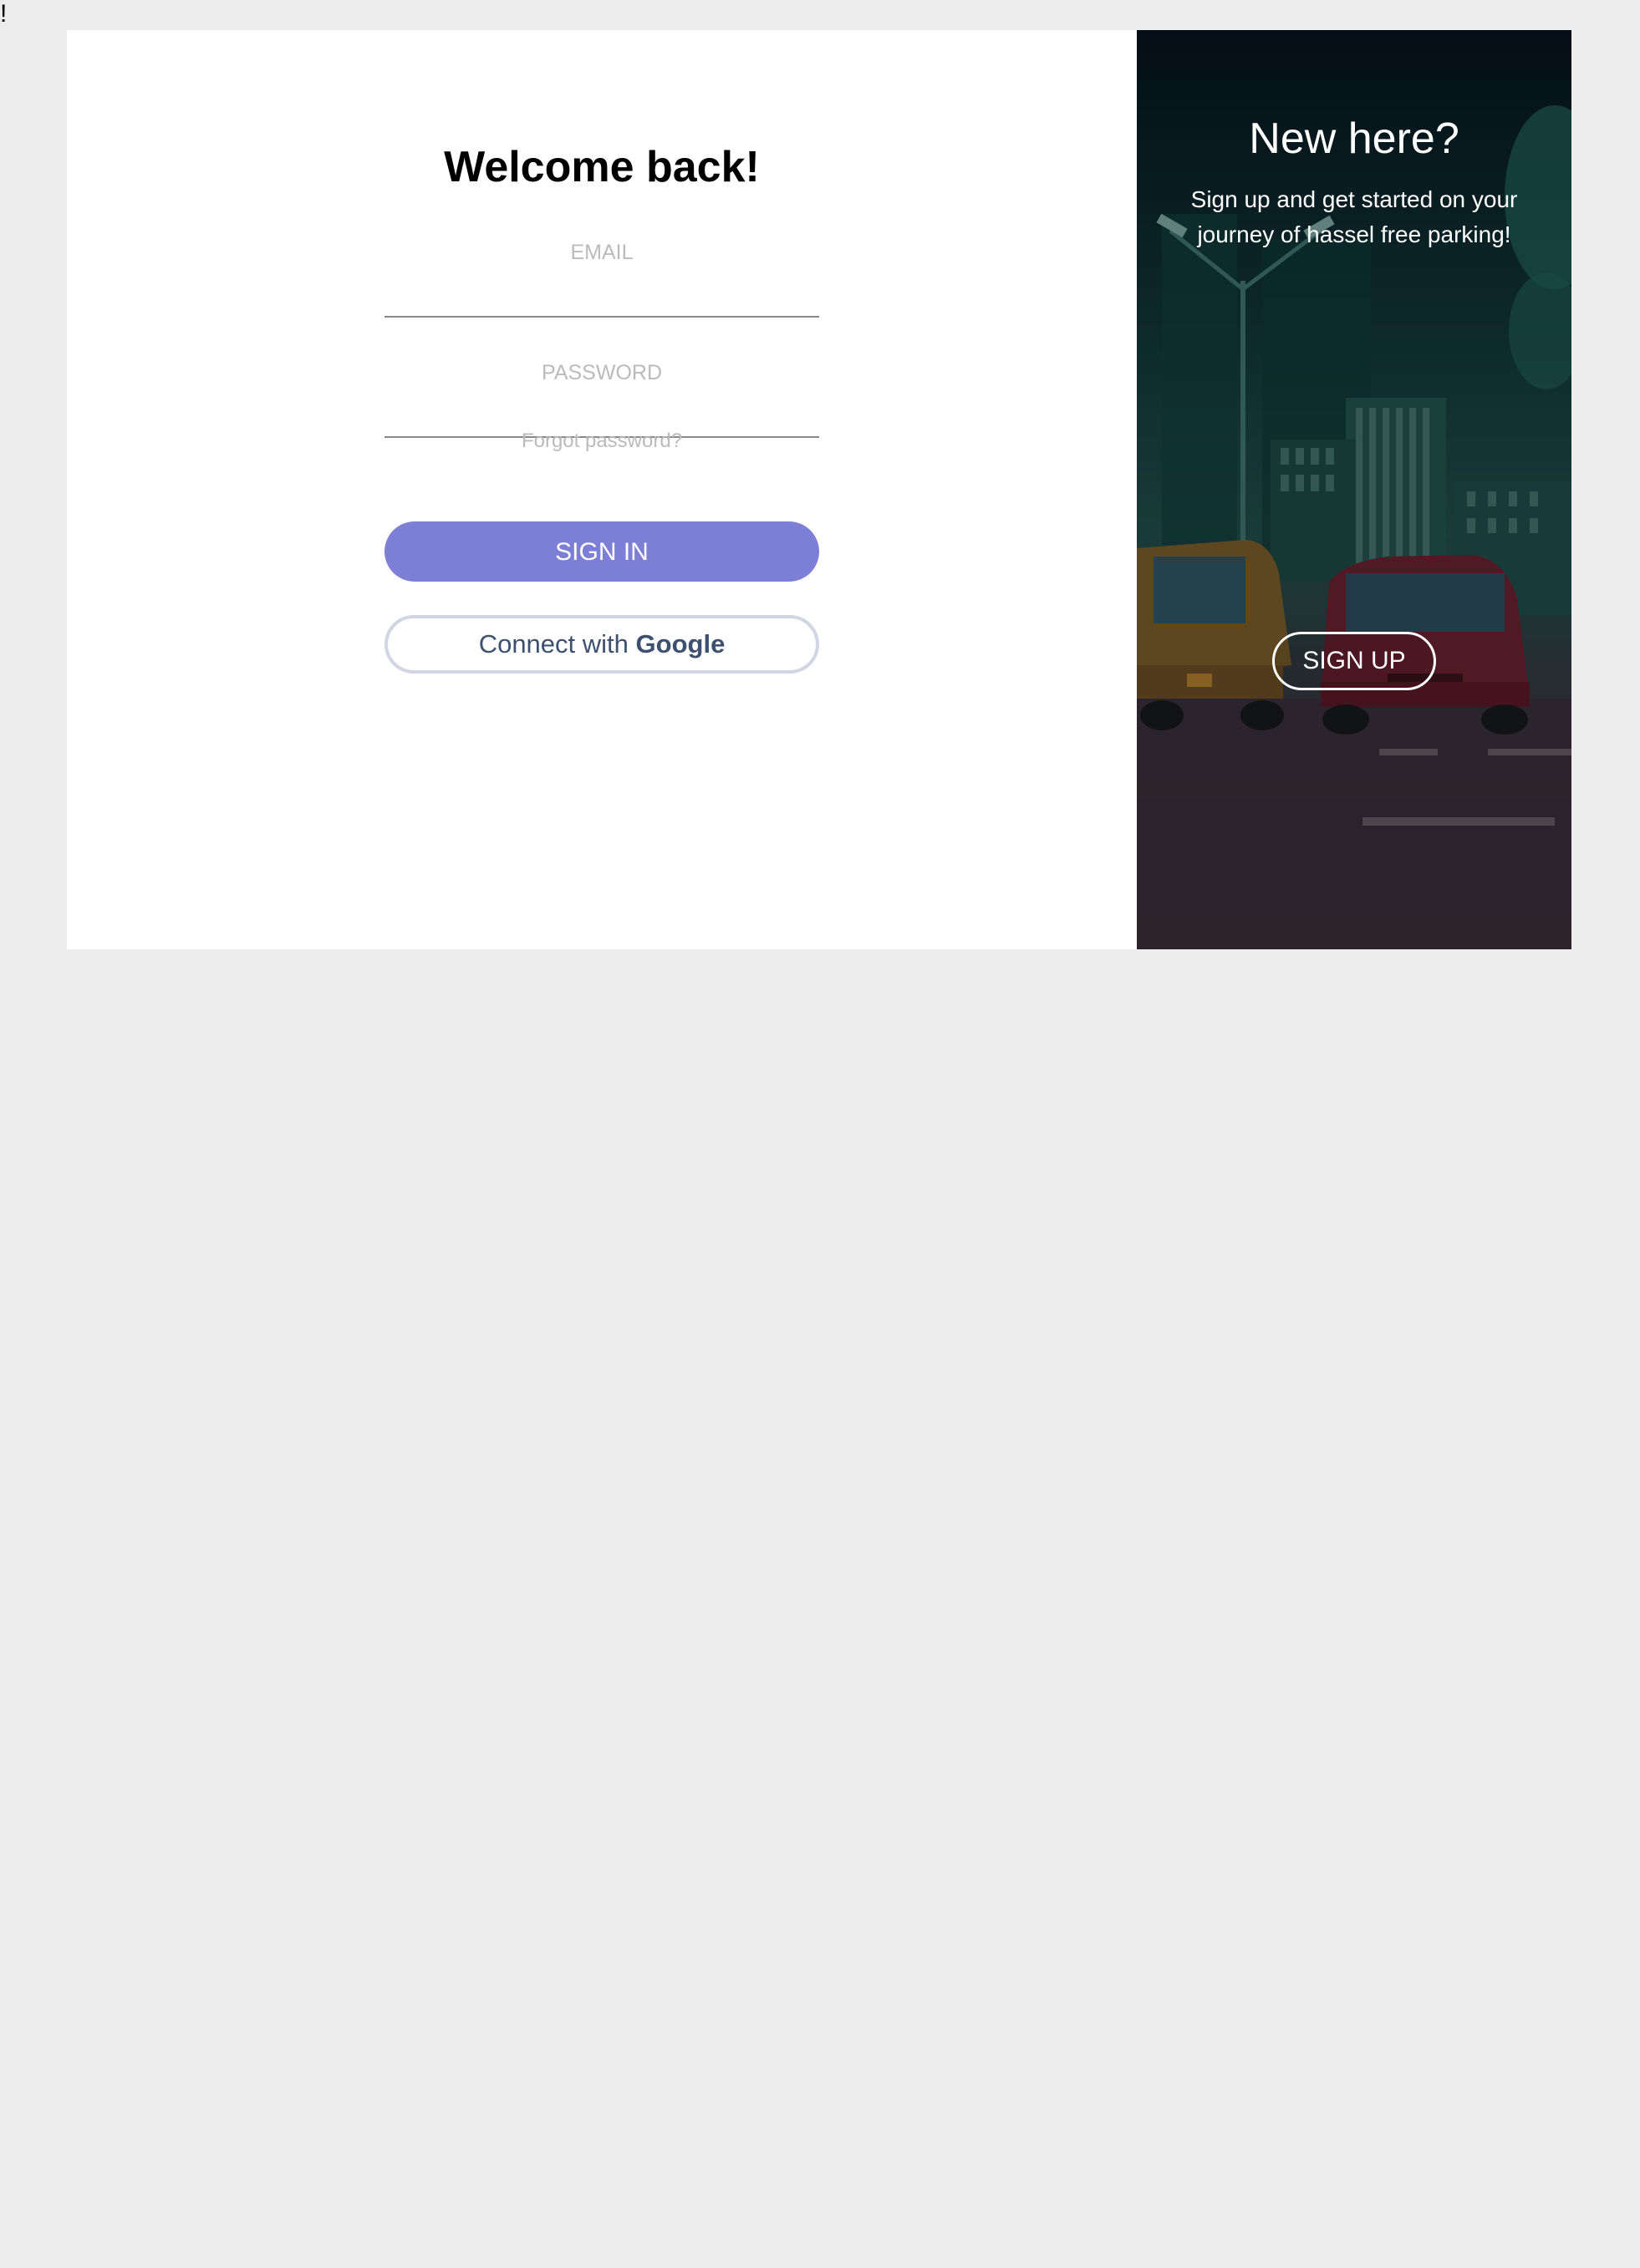 The image size is (1640, 2268). I want to click on parking-lot-night-illustration, so click(1354, 489).